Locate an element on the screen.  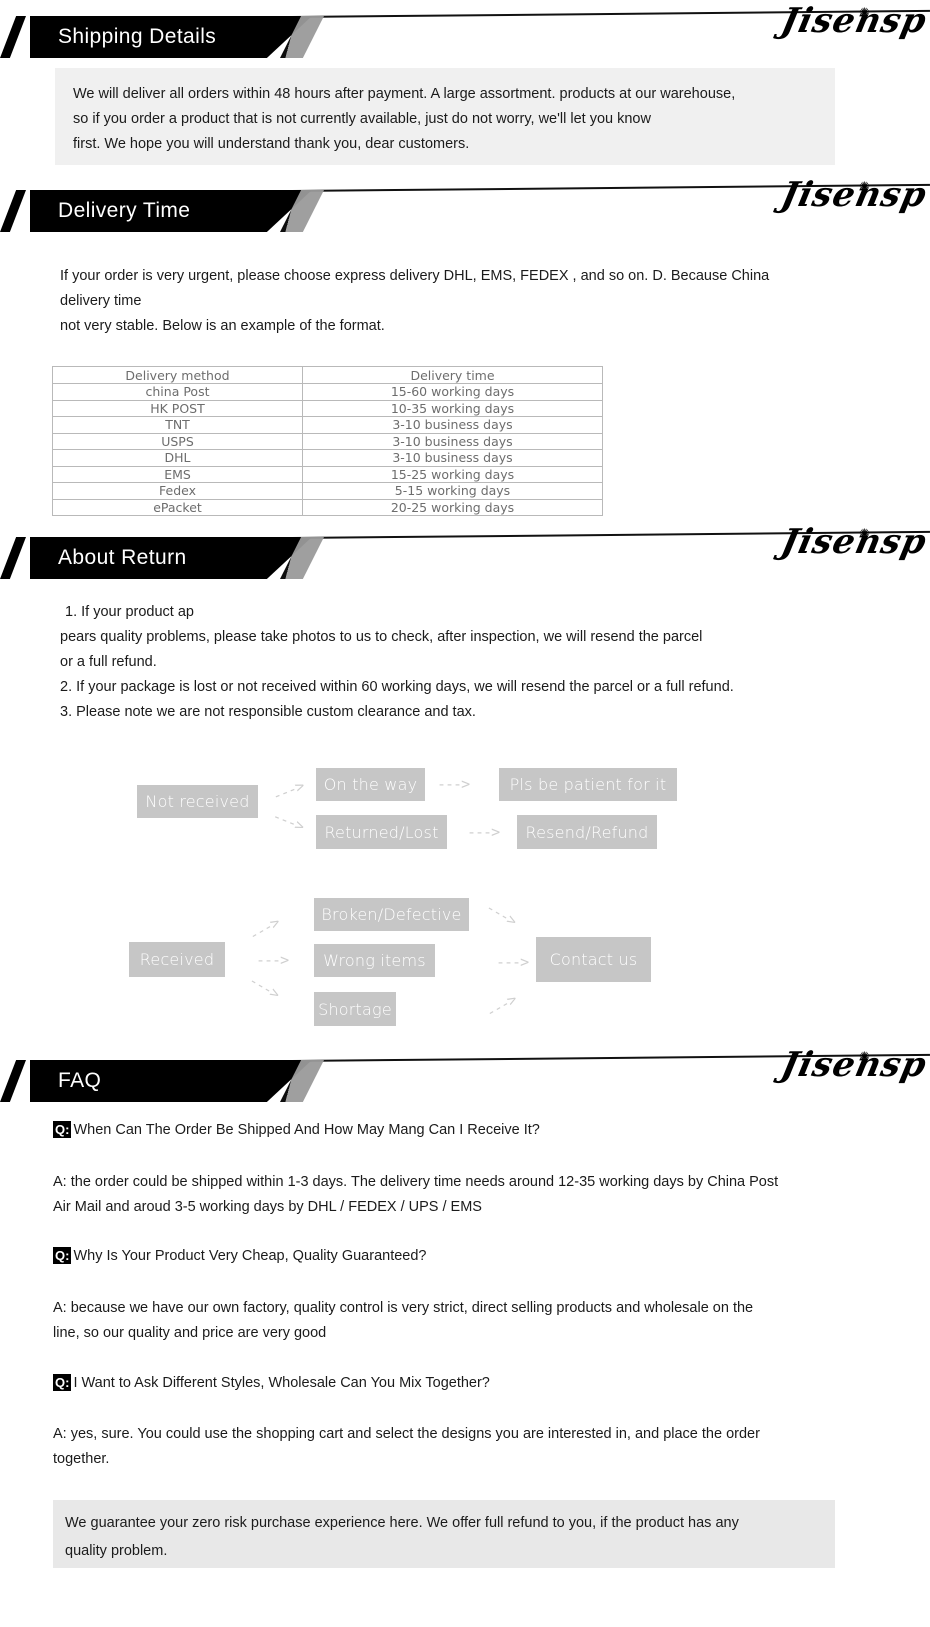
flow-box-broken-defective: Broken/Defective is located at coordinates (391, 914).